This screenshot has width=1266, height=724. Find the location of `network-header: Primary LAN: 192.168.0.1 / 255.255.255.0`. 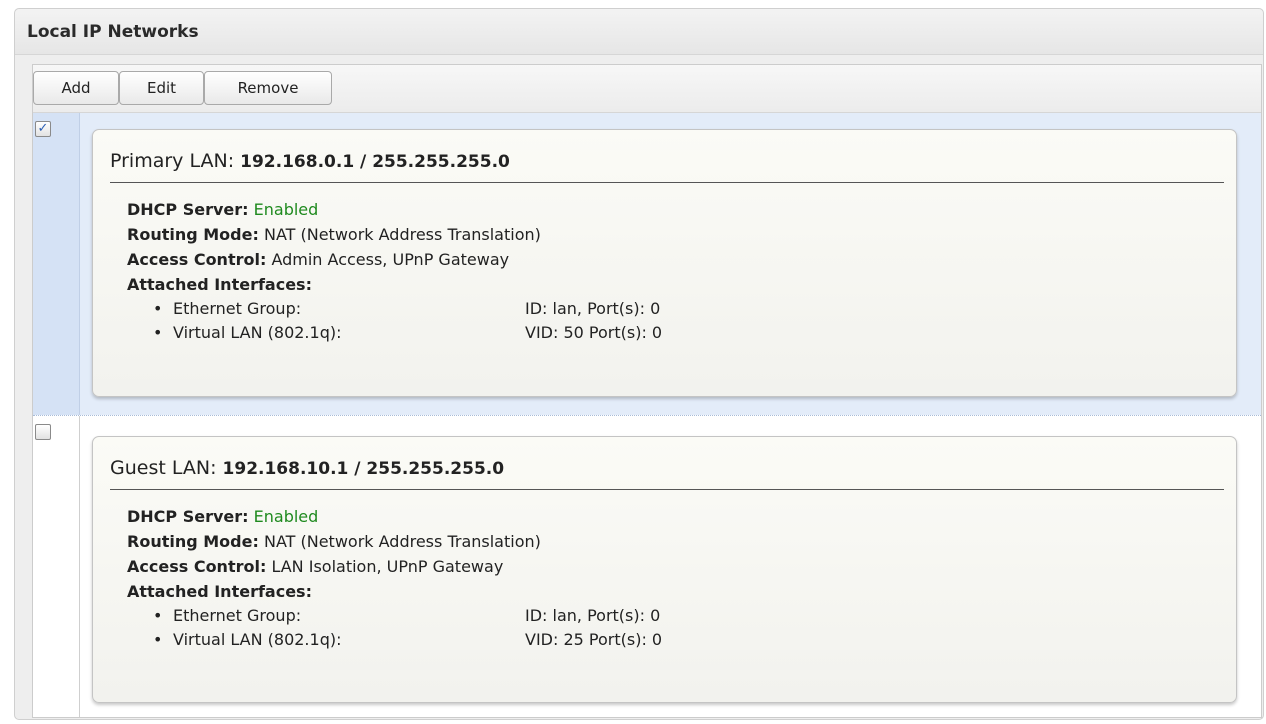

network-header: Primary LAN: 192.168.0.1 / 255.255.255.0 is located at coordinates (667, 166).